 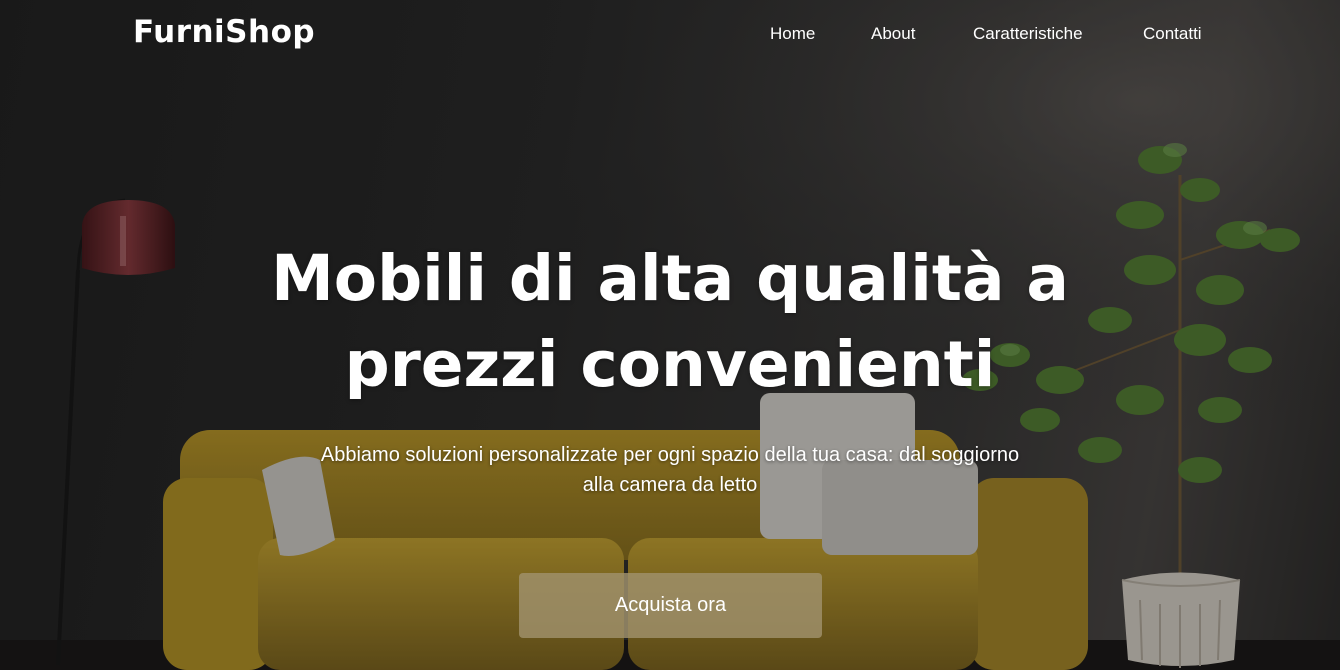 I want to click on nav-about: About, so click(x=893, y=34).